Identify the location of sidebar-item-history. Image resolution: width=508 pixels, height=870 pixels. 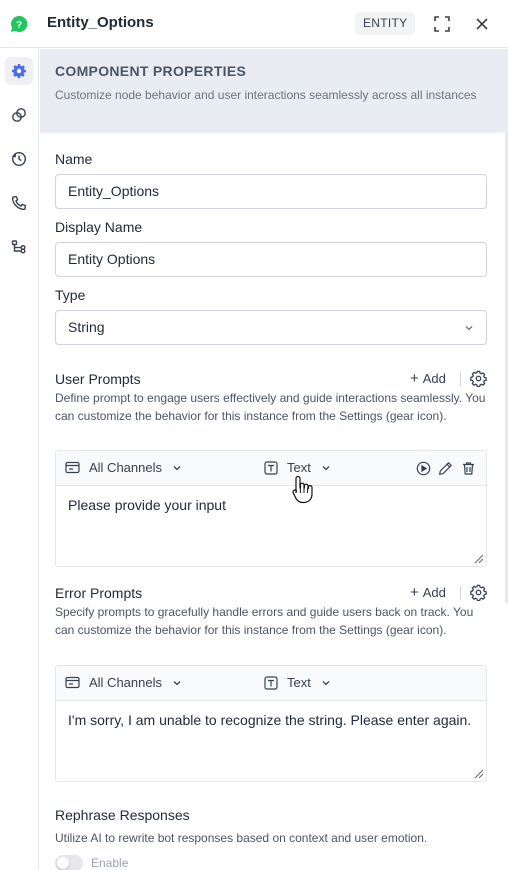
(19, 159).